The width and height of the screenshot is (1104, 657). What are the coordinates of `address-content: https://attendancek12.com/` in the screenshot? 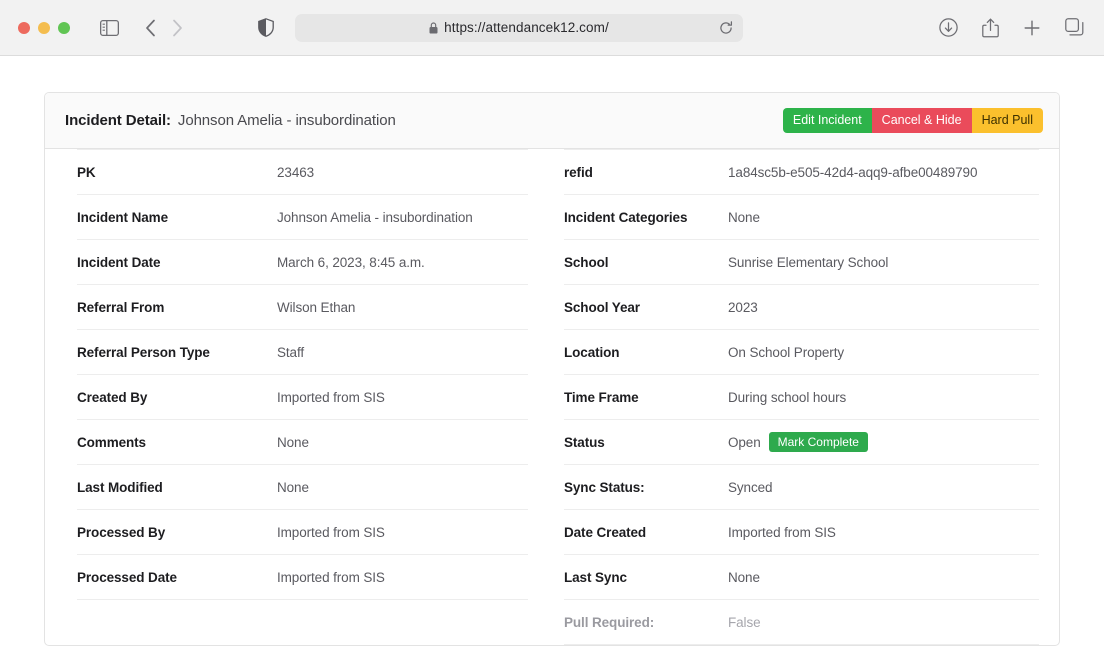 It's located at (519, 27).